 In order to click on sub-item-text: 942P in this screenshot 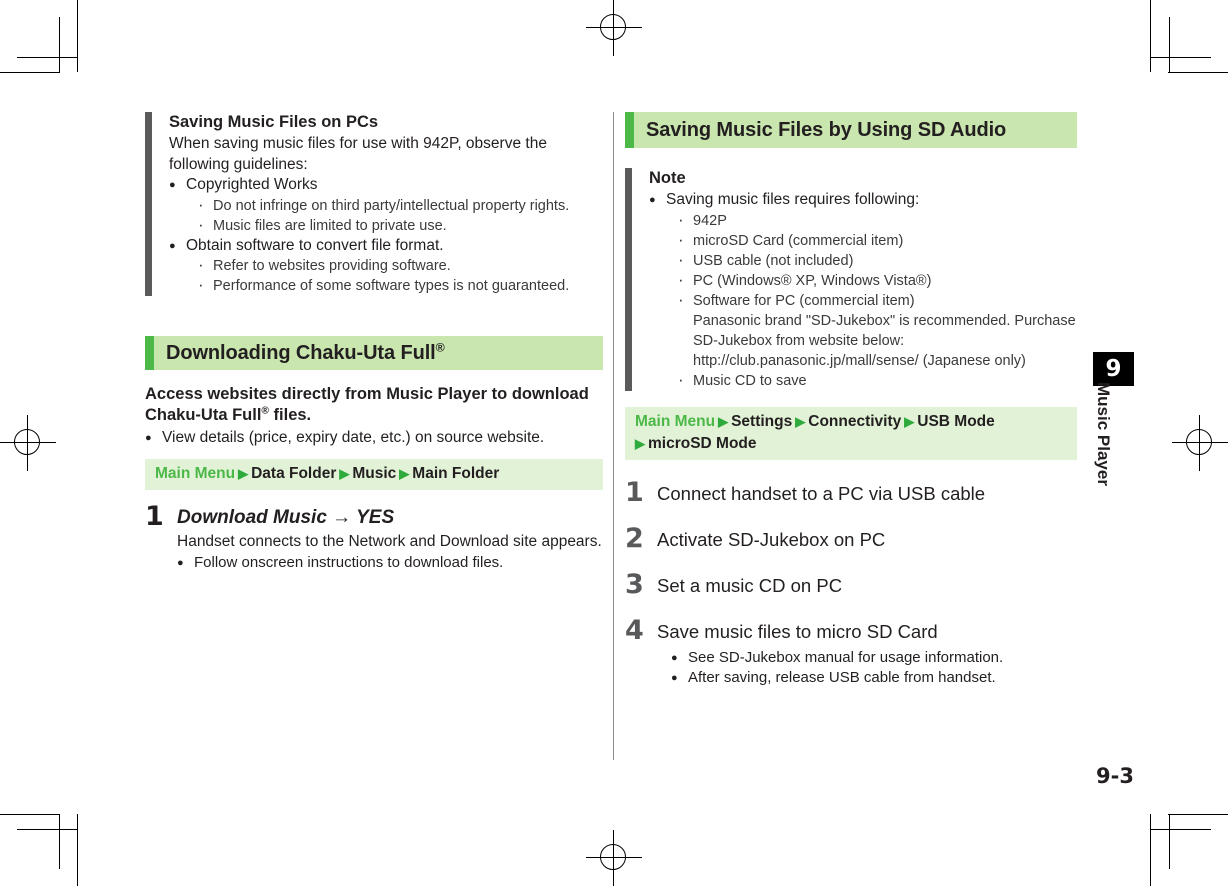, I will do `click(710, 220)`.